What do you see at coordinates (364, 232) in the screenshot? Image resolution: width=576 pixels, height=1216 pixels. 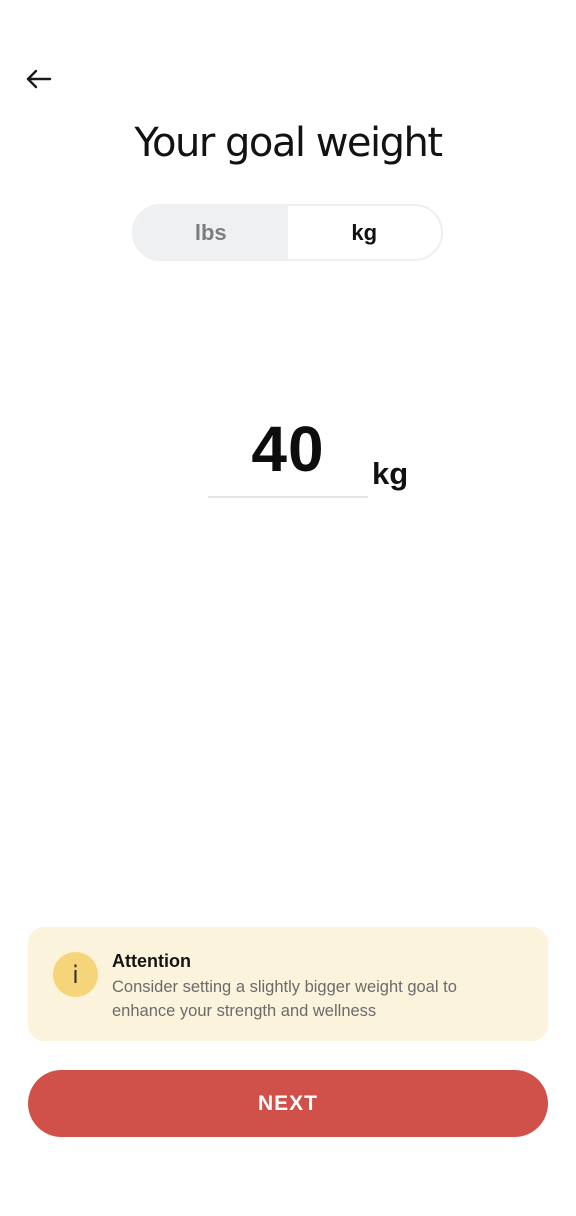 I see `unit-option-kg: kg` at bounding box center [364, 232].